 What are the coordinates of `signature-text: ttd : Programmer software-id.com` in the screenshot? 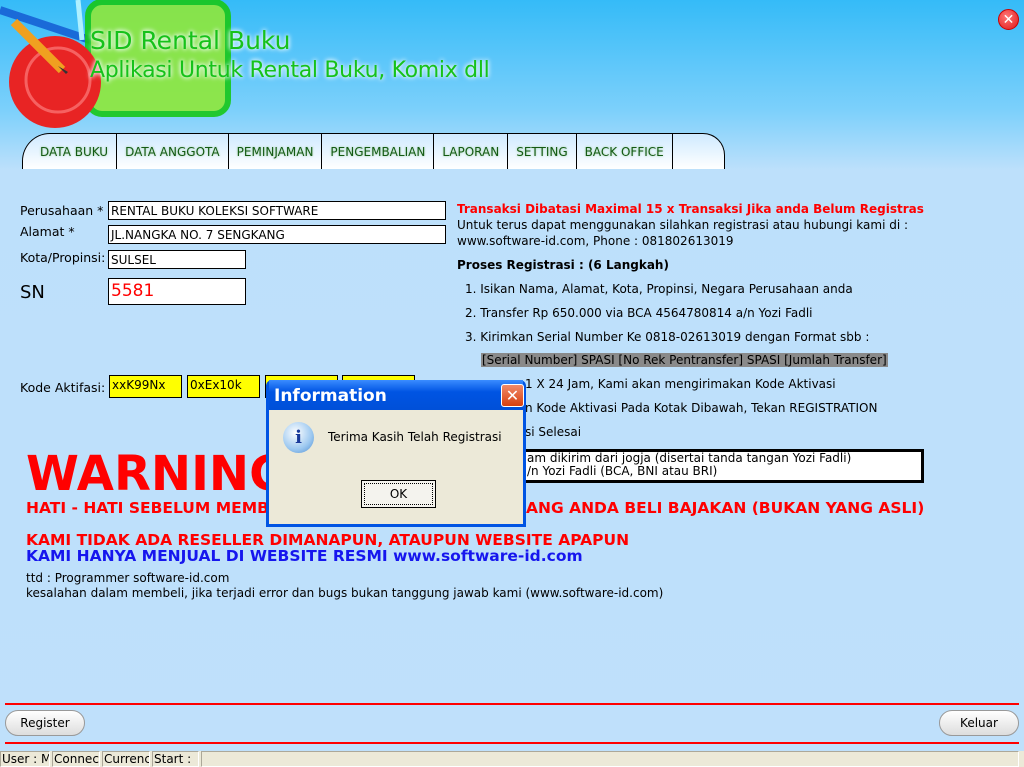 It's located at (128, 578).